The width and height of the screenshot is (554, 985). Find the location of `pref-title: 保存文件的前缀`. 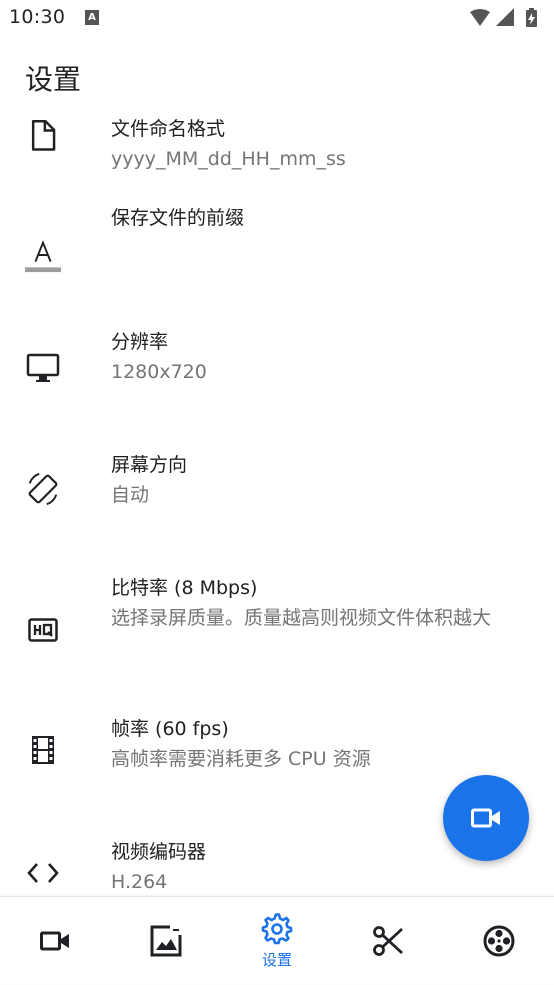

pref-title: 保存文件的前缀 is located at coordinates (178, 218).